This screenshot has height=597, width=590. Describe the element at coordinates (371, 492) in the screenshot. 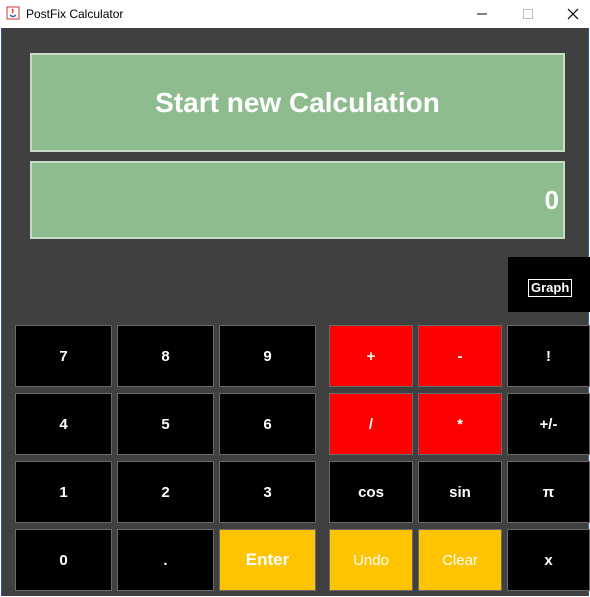

I see `key-cos: cos` at that location.